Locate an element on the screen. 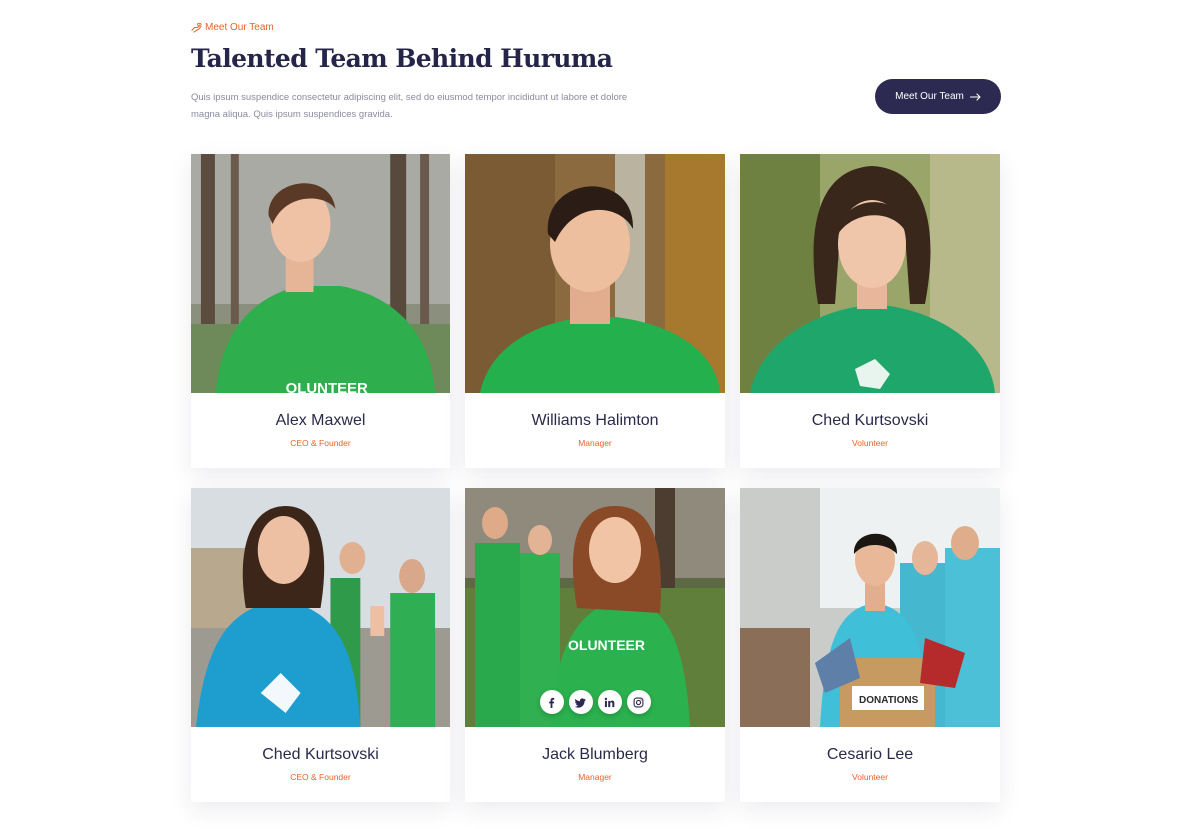  team-member-name: Alex Maxwel is located at coordinates (320, 420).